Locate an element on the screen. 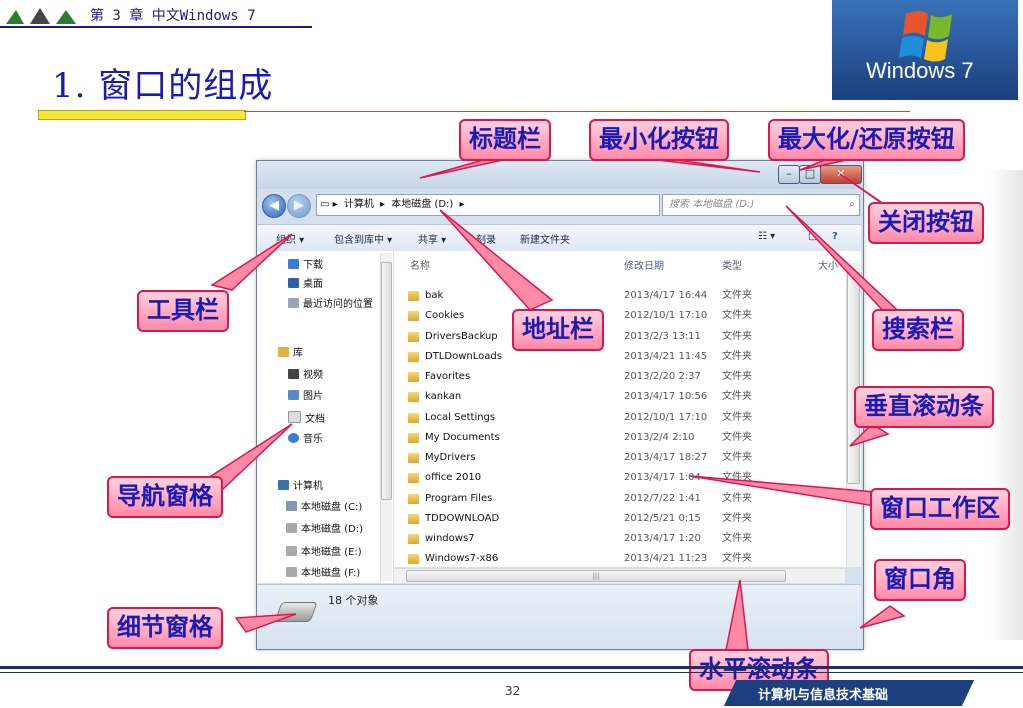  nav-item-desktop: 桌面 is located at coordinates (305, 285).